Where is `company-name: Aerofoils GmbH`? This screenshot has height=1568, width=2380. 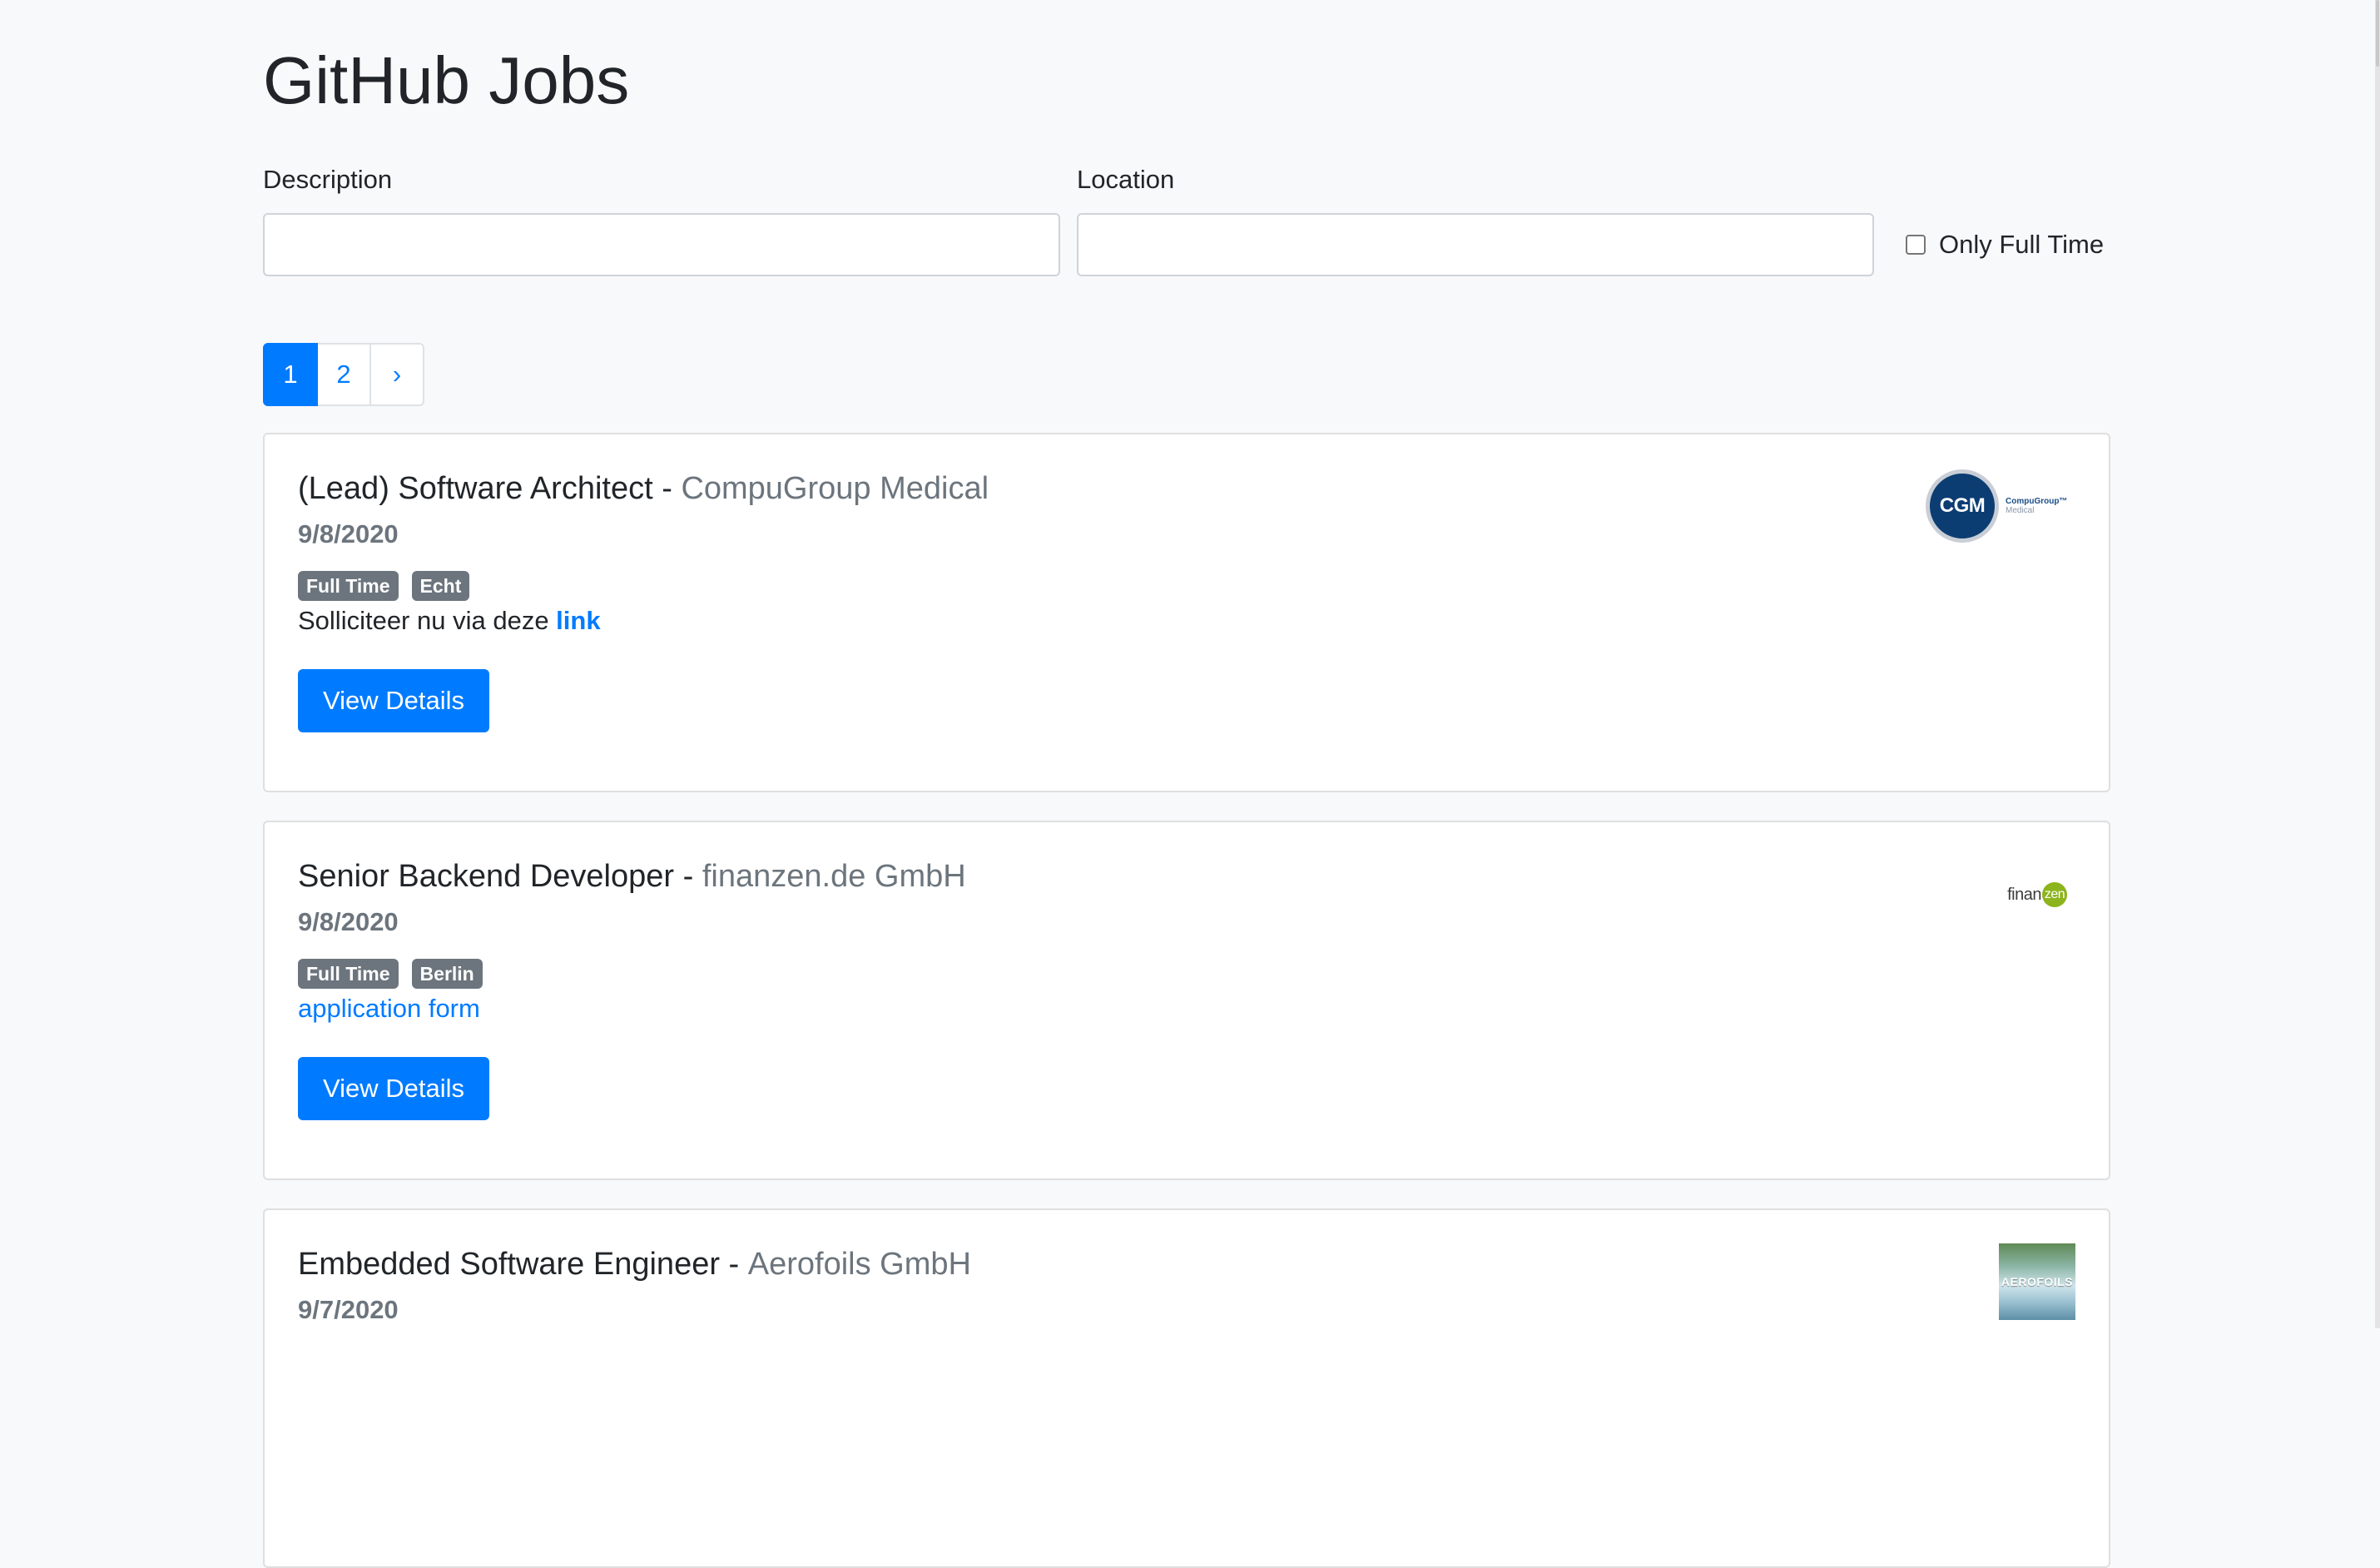 company-name: Aerofoils GmbH is located at coordinates (859, 1264).